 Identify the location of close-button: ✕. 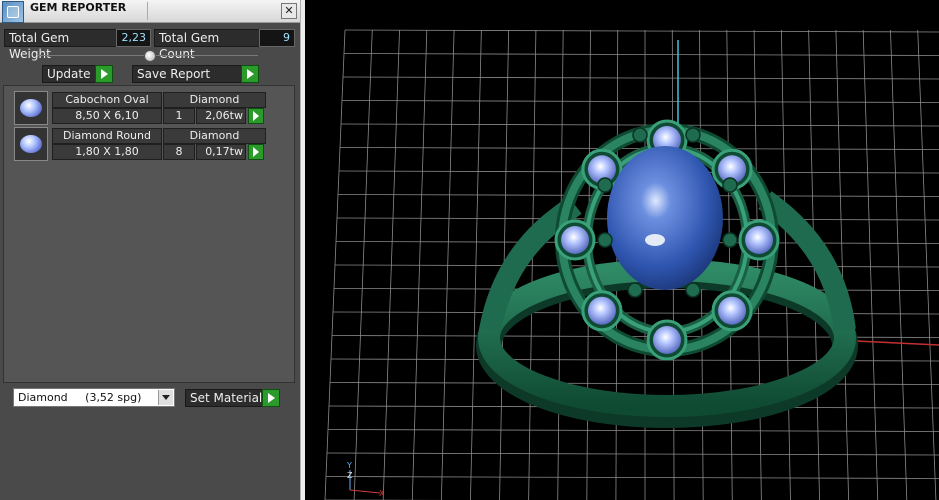
(289, 11).